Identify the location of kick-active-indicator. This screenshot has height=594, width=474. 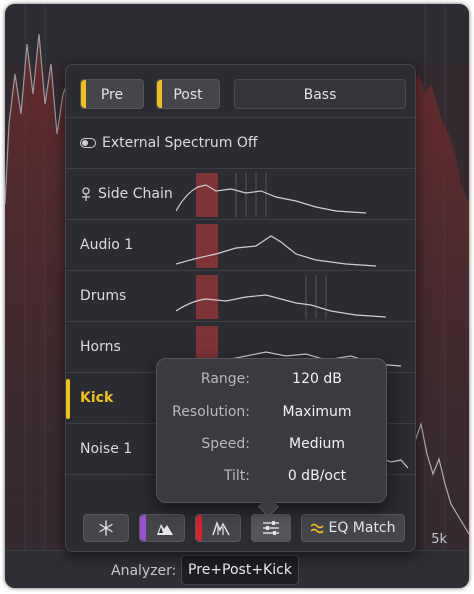
(68, 399).